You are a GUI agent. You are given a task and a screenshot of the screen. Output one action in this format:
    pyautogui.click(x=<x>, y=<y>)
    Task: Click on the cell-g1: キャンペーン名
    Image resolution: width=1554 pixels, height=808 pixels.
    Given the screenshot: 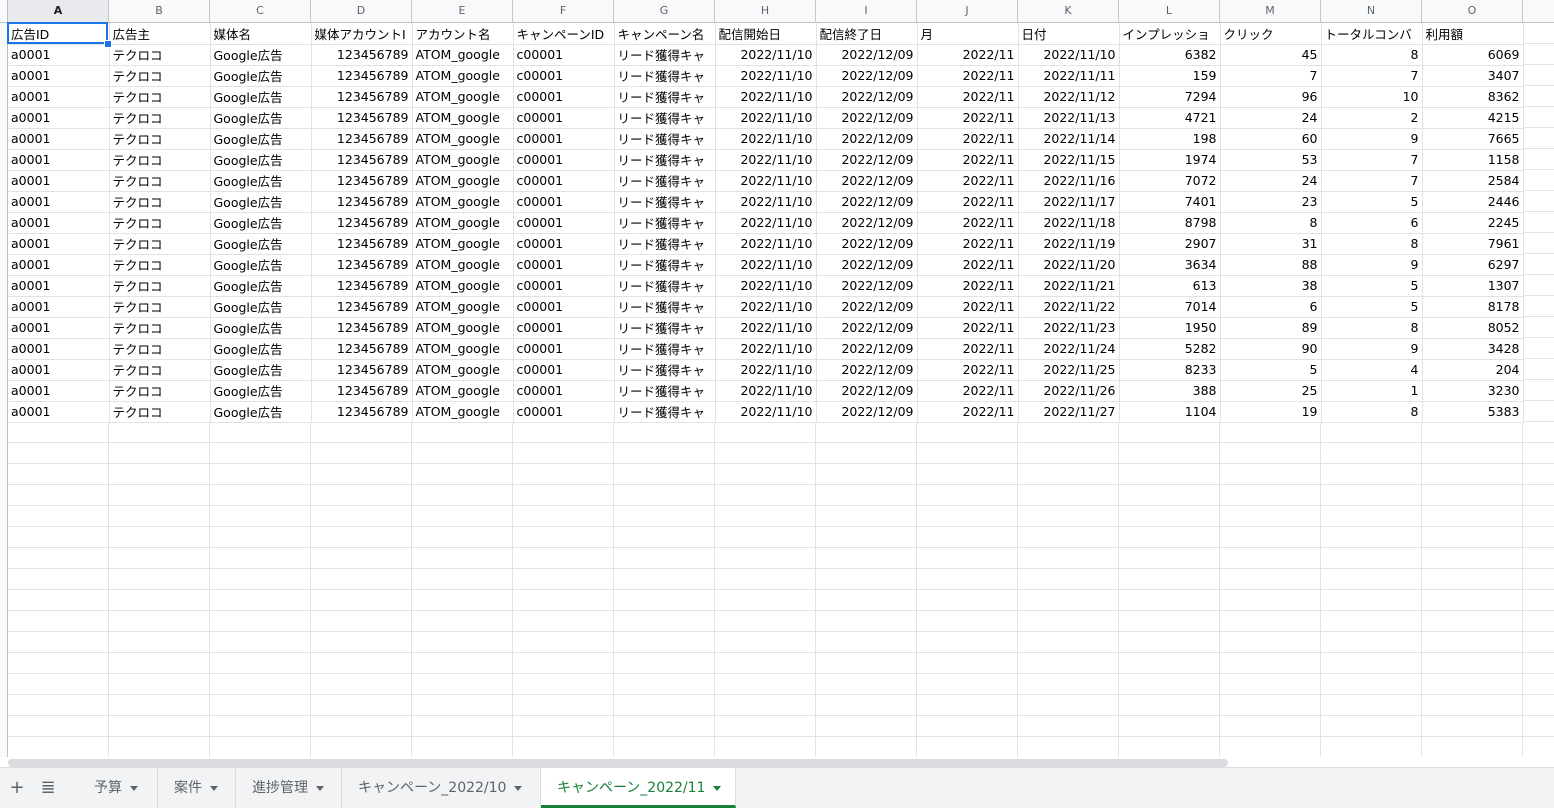 What is the action you would take?
    pyautogui.click(x=665, y=34)
    